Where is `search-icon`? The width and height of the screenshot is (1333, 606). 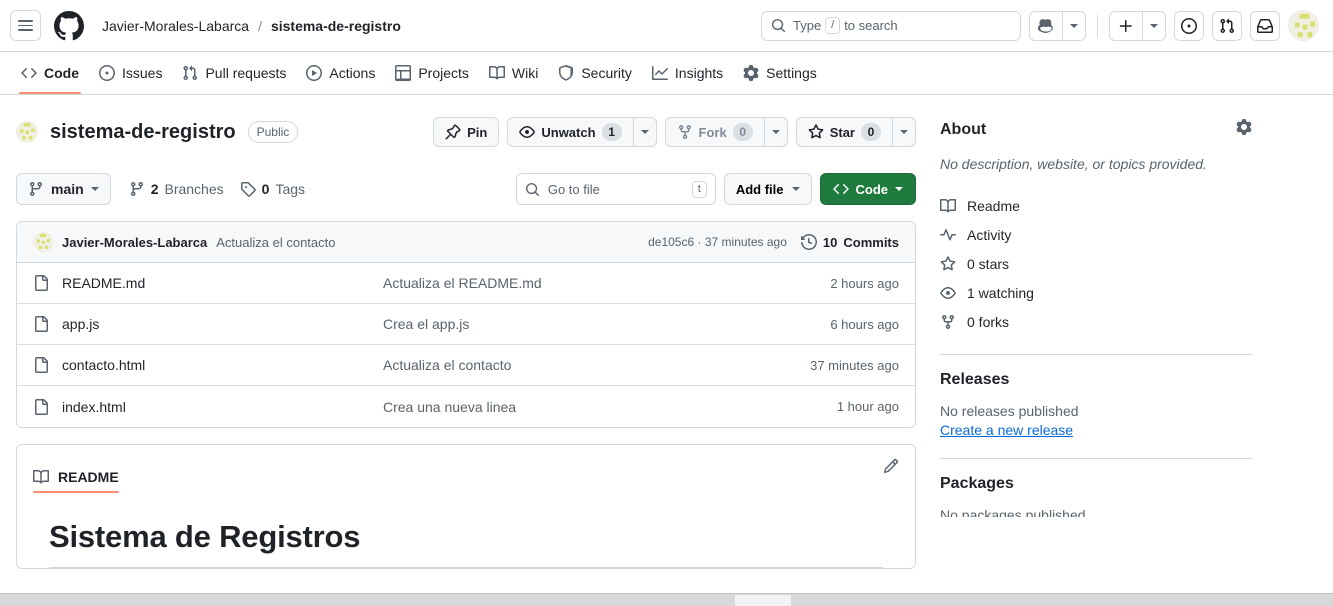 search-icon is located at coordinates (778, 25).